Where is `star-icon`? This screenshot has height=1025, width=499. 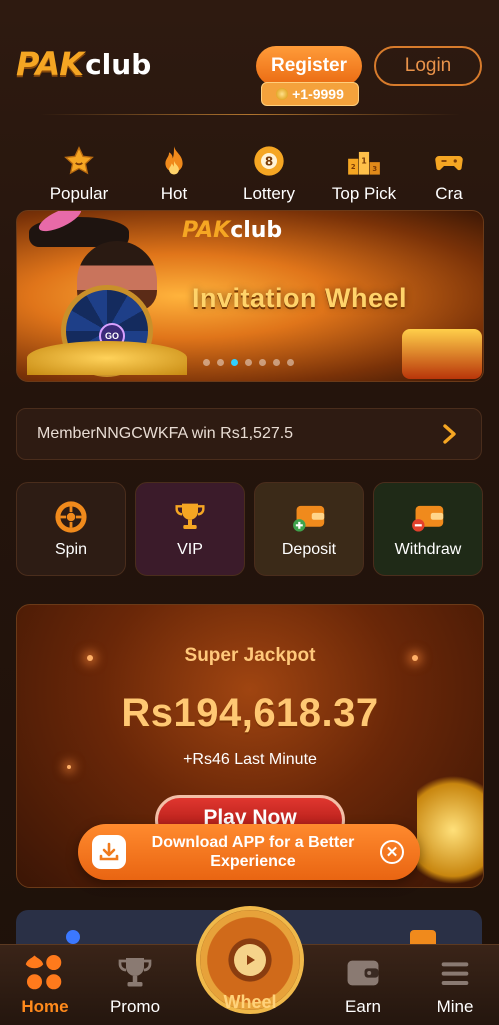 star-icon is located at coordinates (79, 161).